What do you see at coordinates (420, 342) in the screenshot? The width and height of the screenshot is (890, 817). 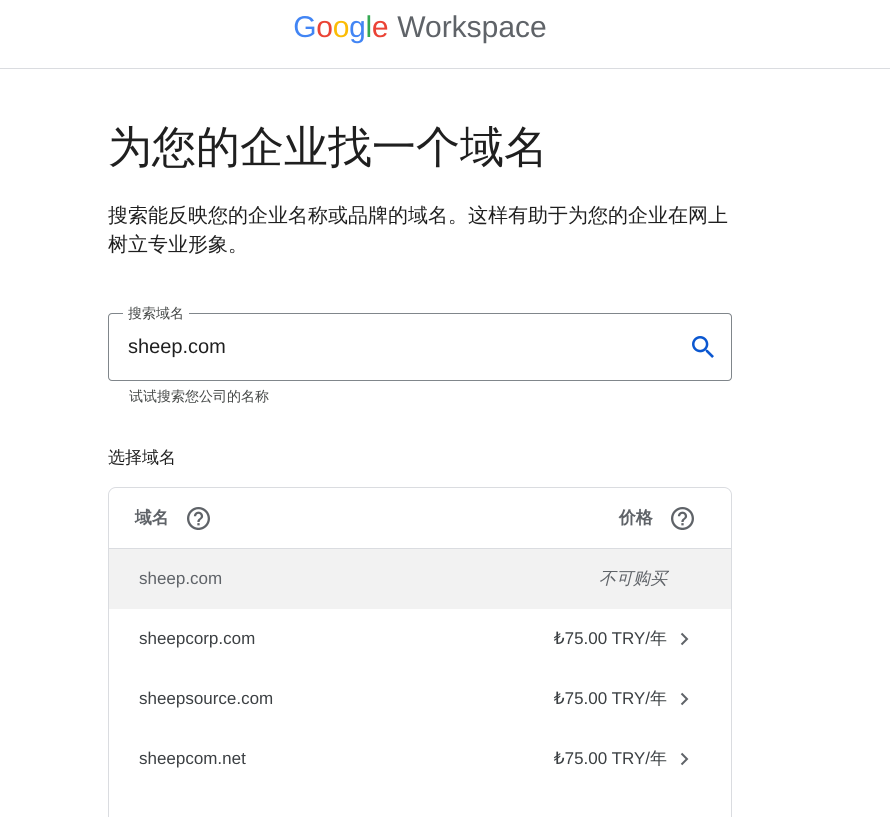 I see `search-field: 搜索域名 sheep.com` at bounding box center [420, 342].